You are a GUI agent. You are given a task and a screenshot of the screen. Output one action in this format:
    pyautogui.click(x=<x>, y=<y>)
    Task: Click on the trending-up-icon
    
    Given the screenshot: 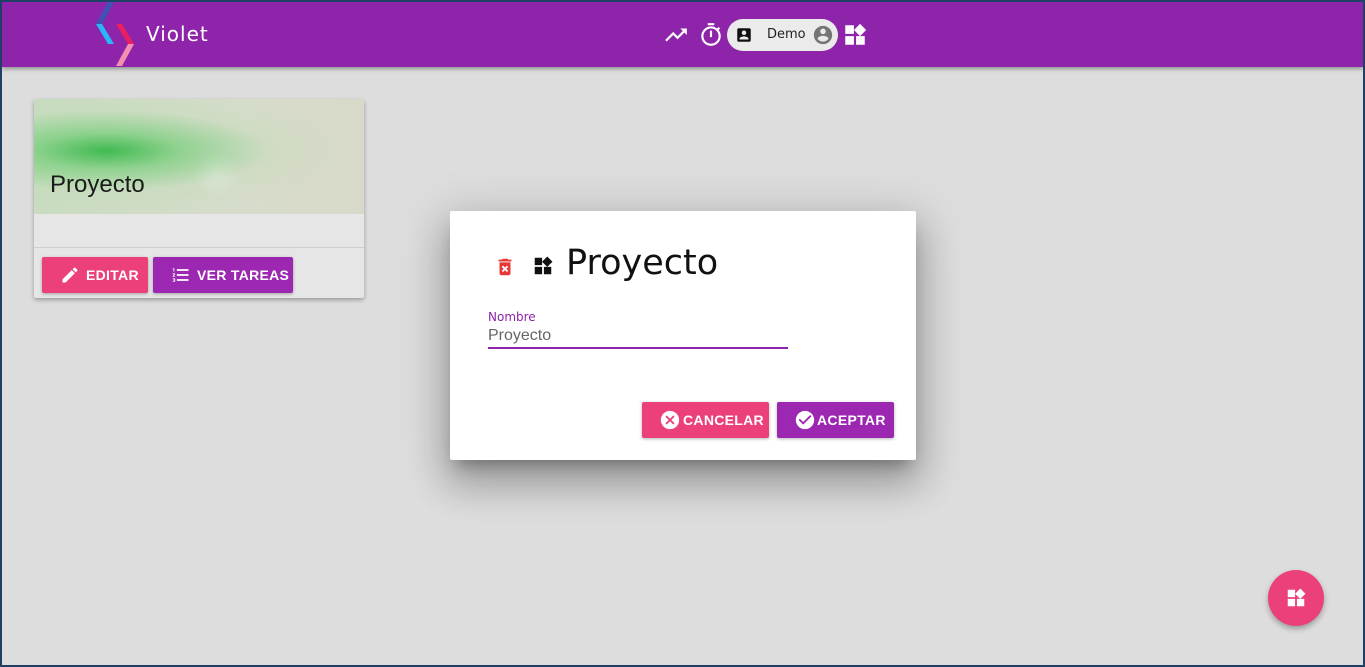 What is the action you would take?
    pyautogui.click(x=676, y=35)
    